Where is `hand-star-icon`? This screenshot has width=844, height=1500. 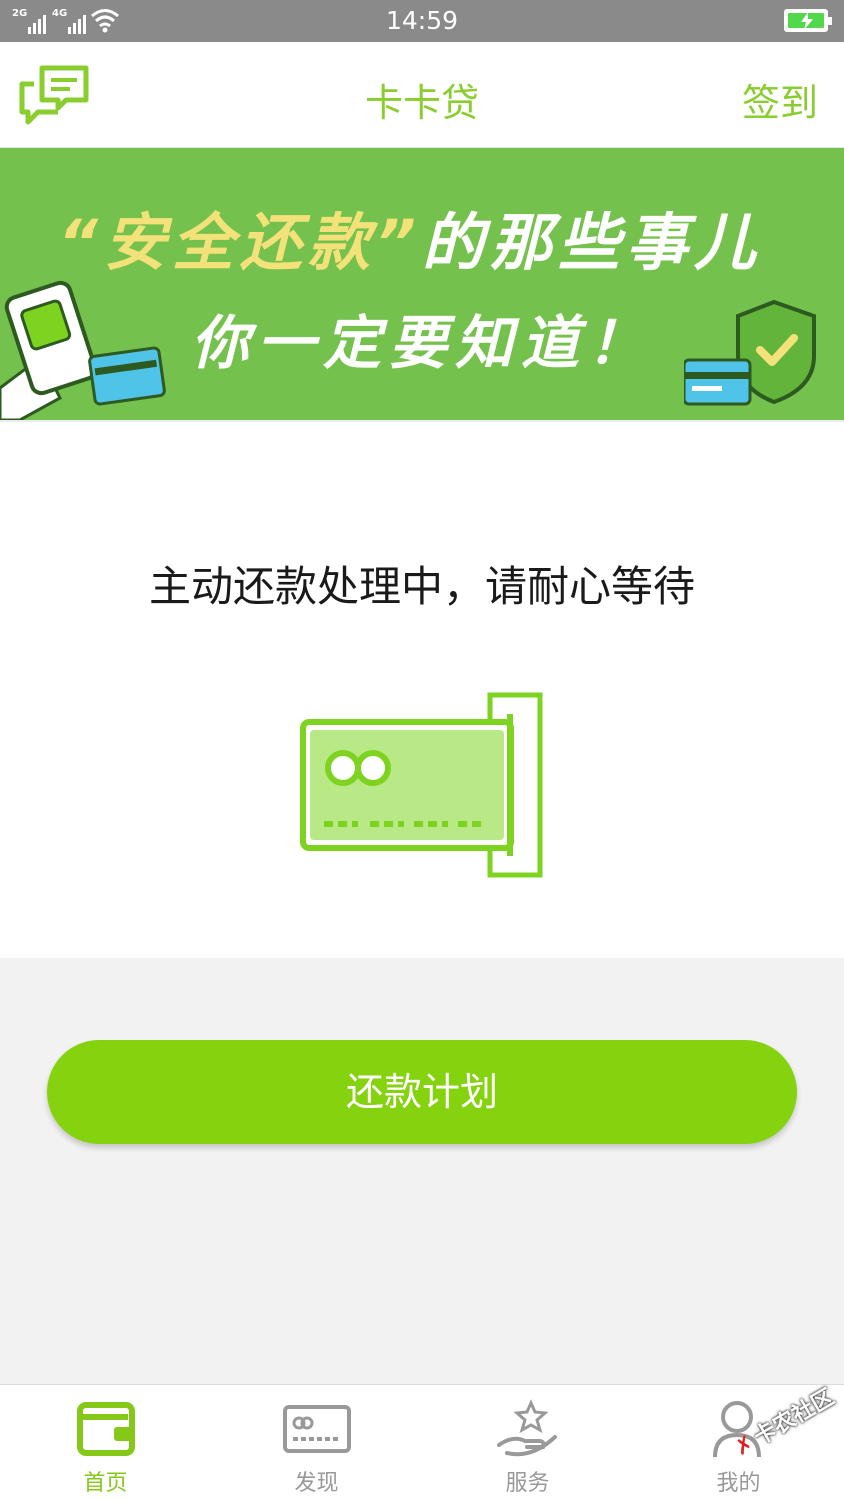 hand-star-icon is located at coordinates (526, 1428).